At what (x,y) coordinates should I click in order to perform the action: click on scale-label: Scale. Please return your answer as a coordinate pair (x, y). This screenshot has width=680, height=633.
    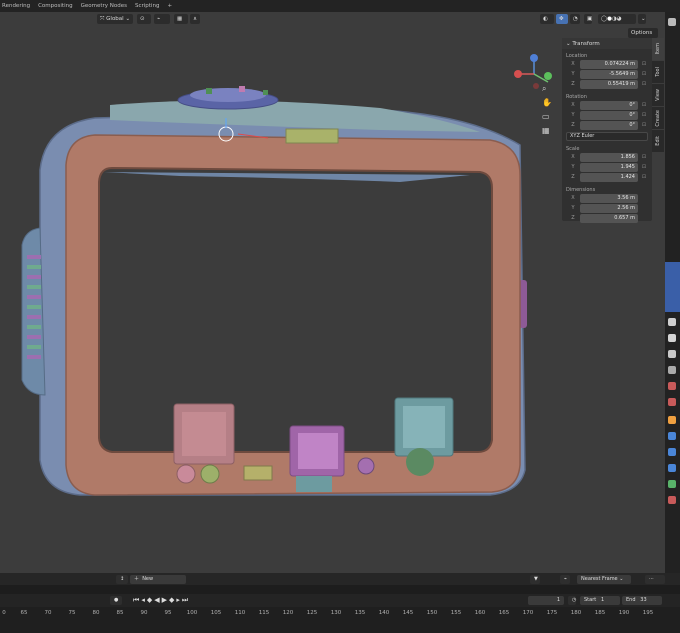
    Looking at the image, I should click on (573, 149).